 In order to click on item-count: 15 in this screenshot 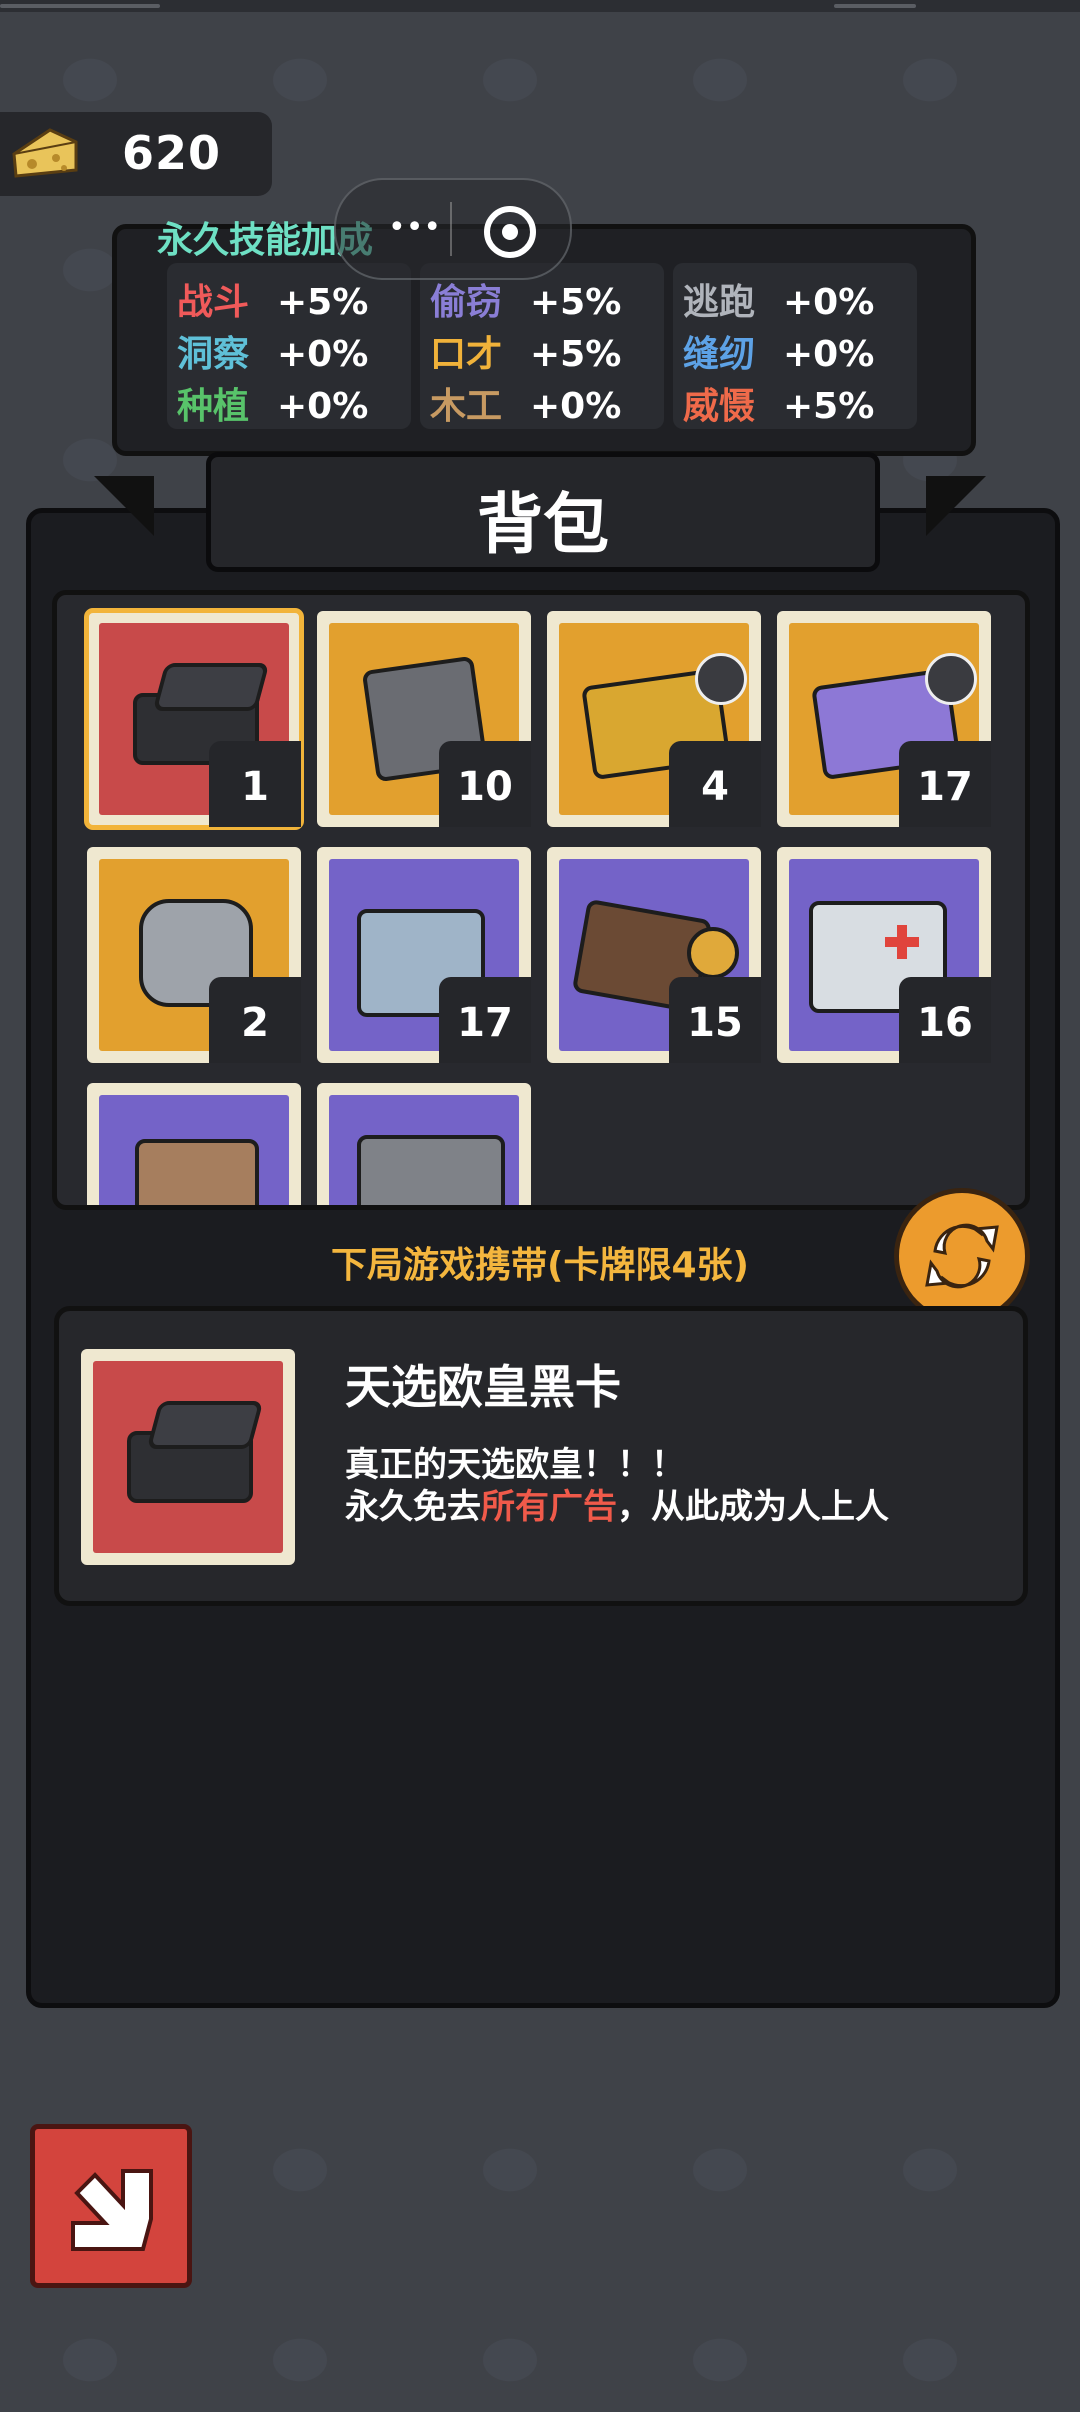, I will do `click(715, 1020)`.